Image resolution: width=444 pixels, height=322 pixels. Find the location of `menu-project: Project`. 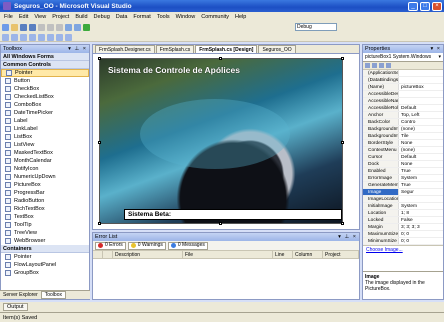

menu-project: Project is located at coordinates (60, 17).